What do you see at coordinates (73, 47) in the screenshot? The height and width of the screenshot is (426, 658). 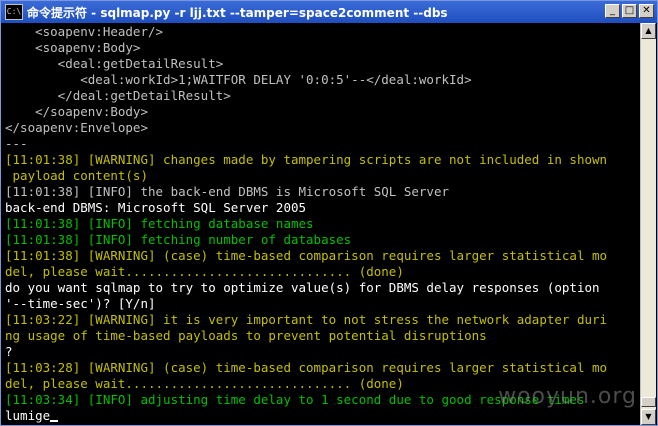 I see `console-line: <soapenv:Body>` at bounding box center [73, 47].